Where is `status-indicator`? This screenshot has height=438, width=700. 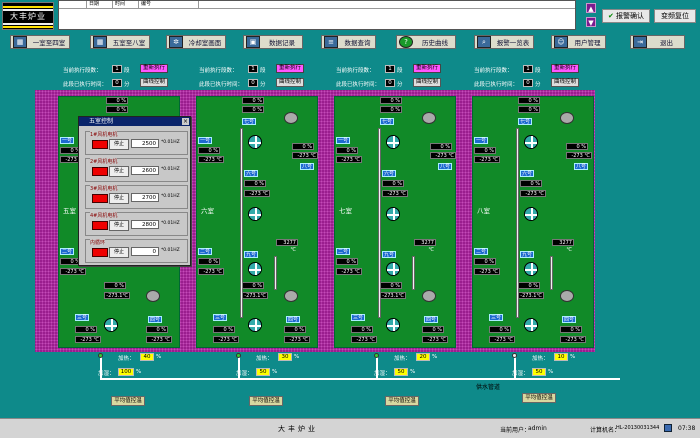
status-indicator is located at coordinates (100, 225).